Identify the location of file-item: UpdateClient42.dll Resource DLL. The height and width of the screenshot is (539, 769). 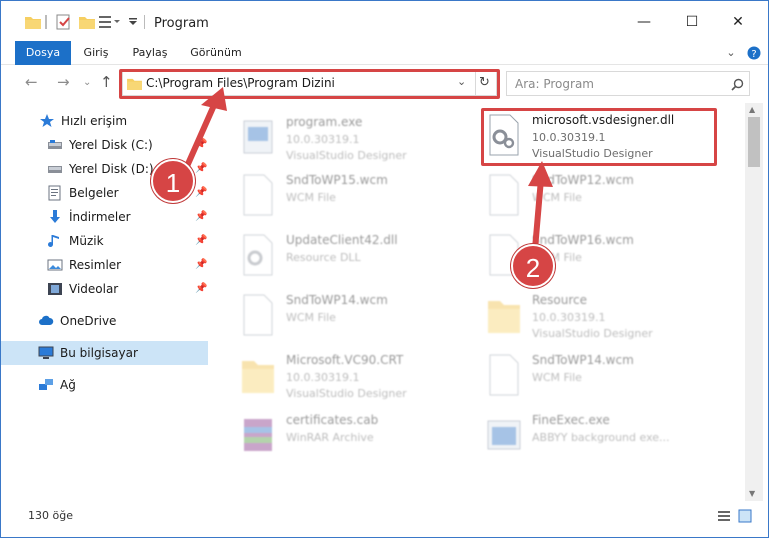
(358, 257).